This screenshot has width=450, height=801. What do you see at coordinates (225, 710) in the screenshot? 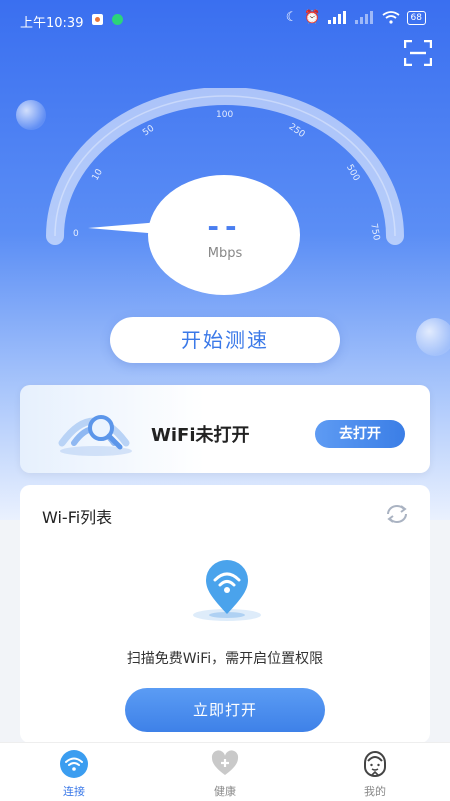
I see `enable-location-button: 立即打开` at bounding box center [225, 710].